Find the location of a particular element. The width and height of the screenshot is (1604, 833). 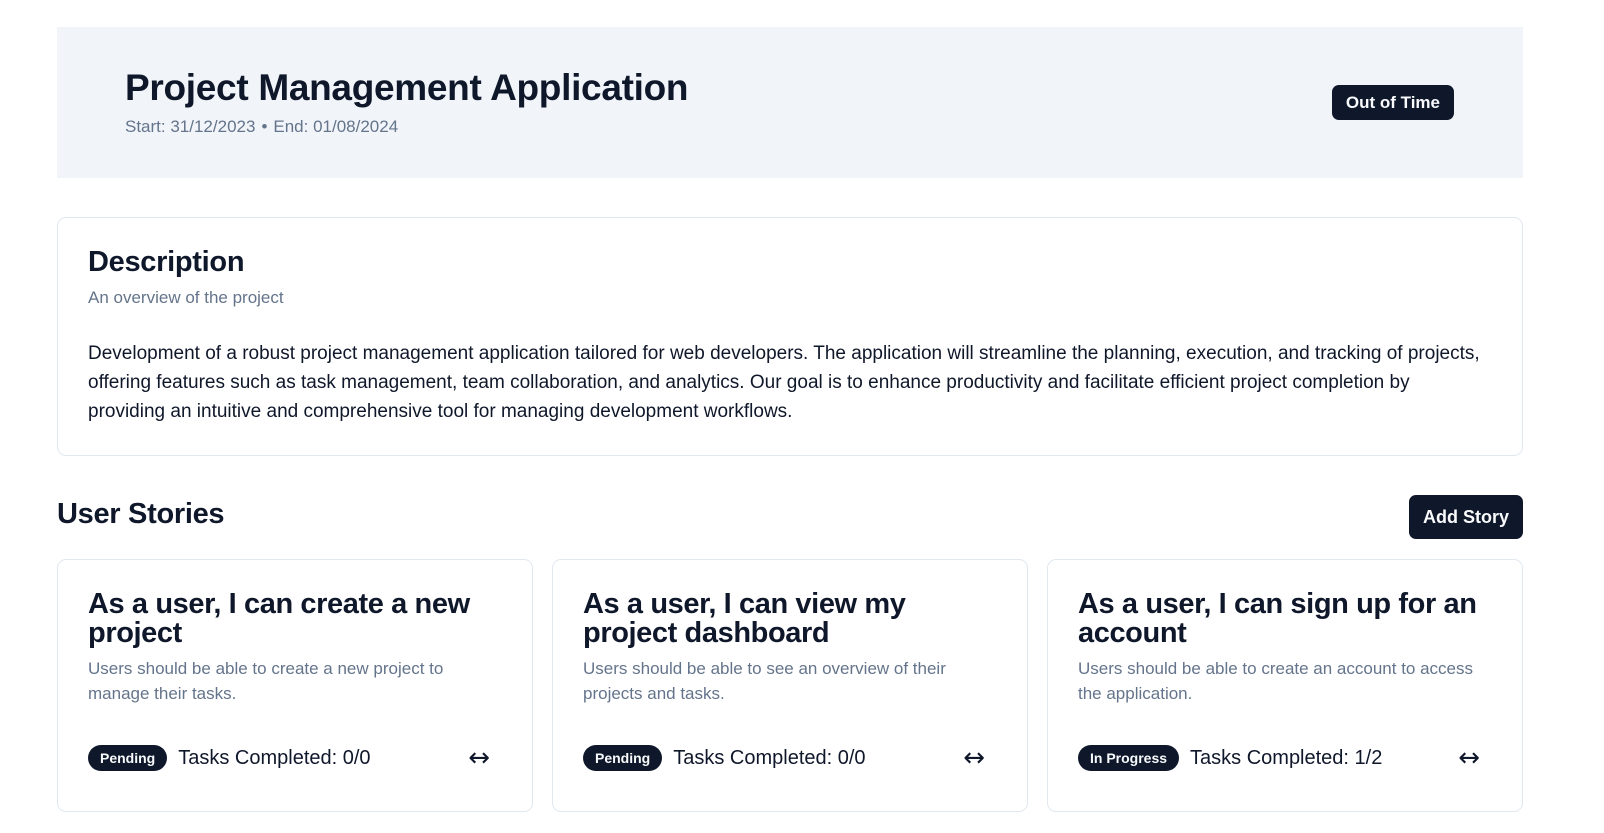

story-footer: In Progress Tasks Completed: 1/2 ↔ is located at coordinates (1285, 758).